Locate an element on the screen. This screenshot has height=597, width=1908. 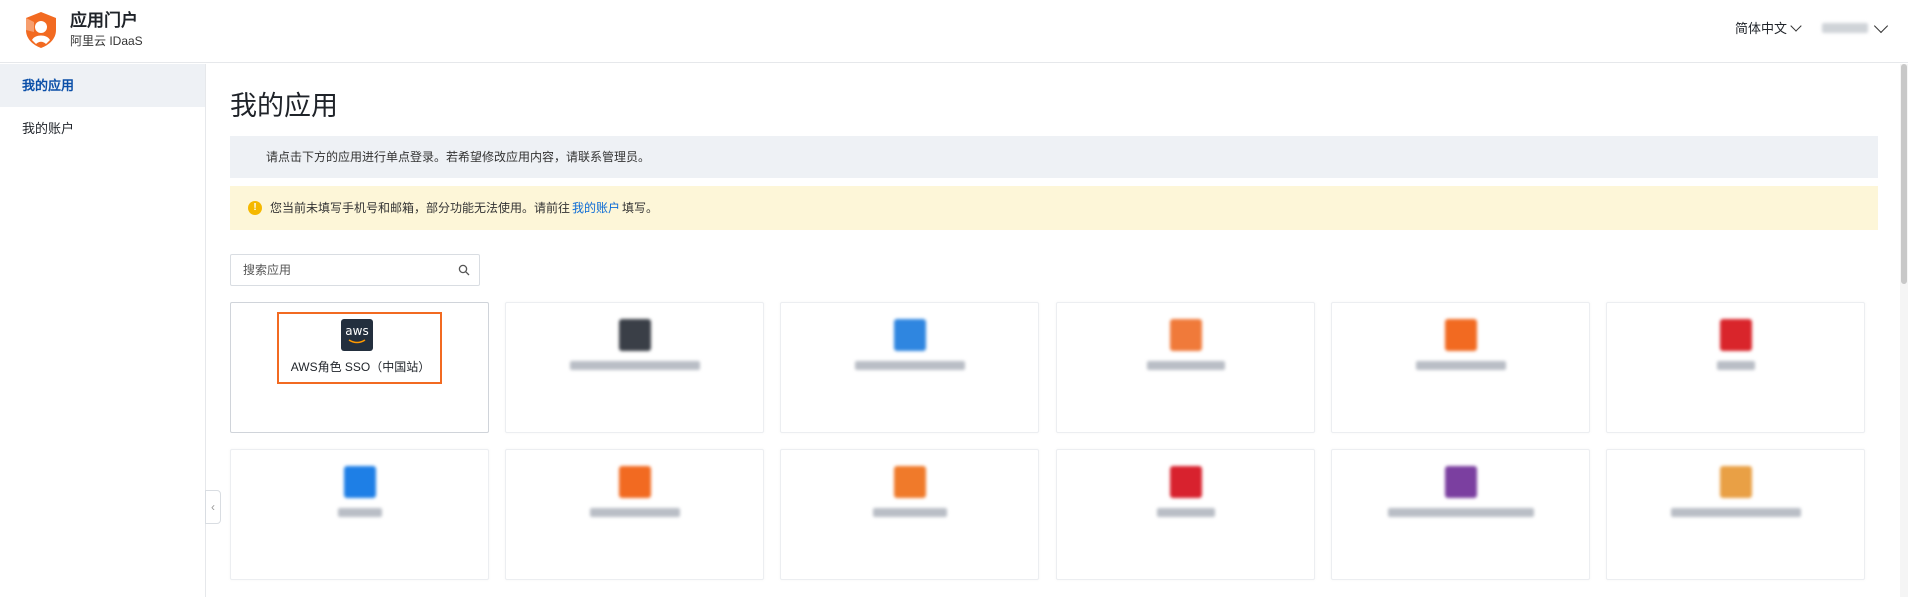
top-header: 应用门户 阿里云 IDaaS 简体中文 is located at coordinates (954, 31).